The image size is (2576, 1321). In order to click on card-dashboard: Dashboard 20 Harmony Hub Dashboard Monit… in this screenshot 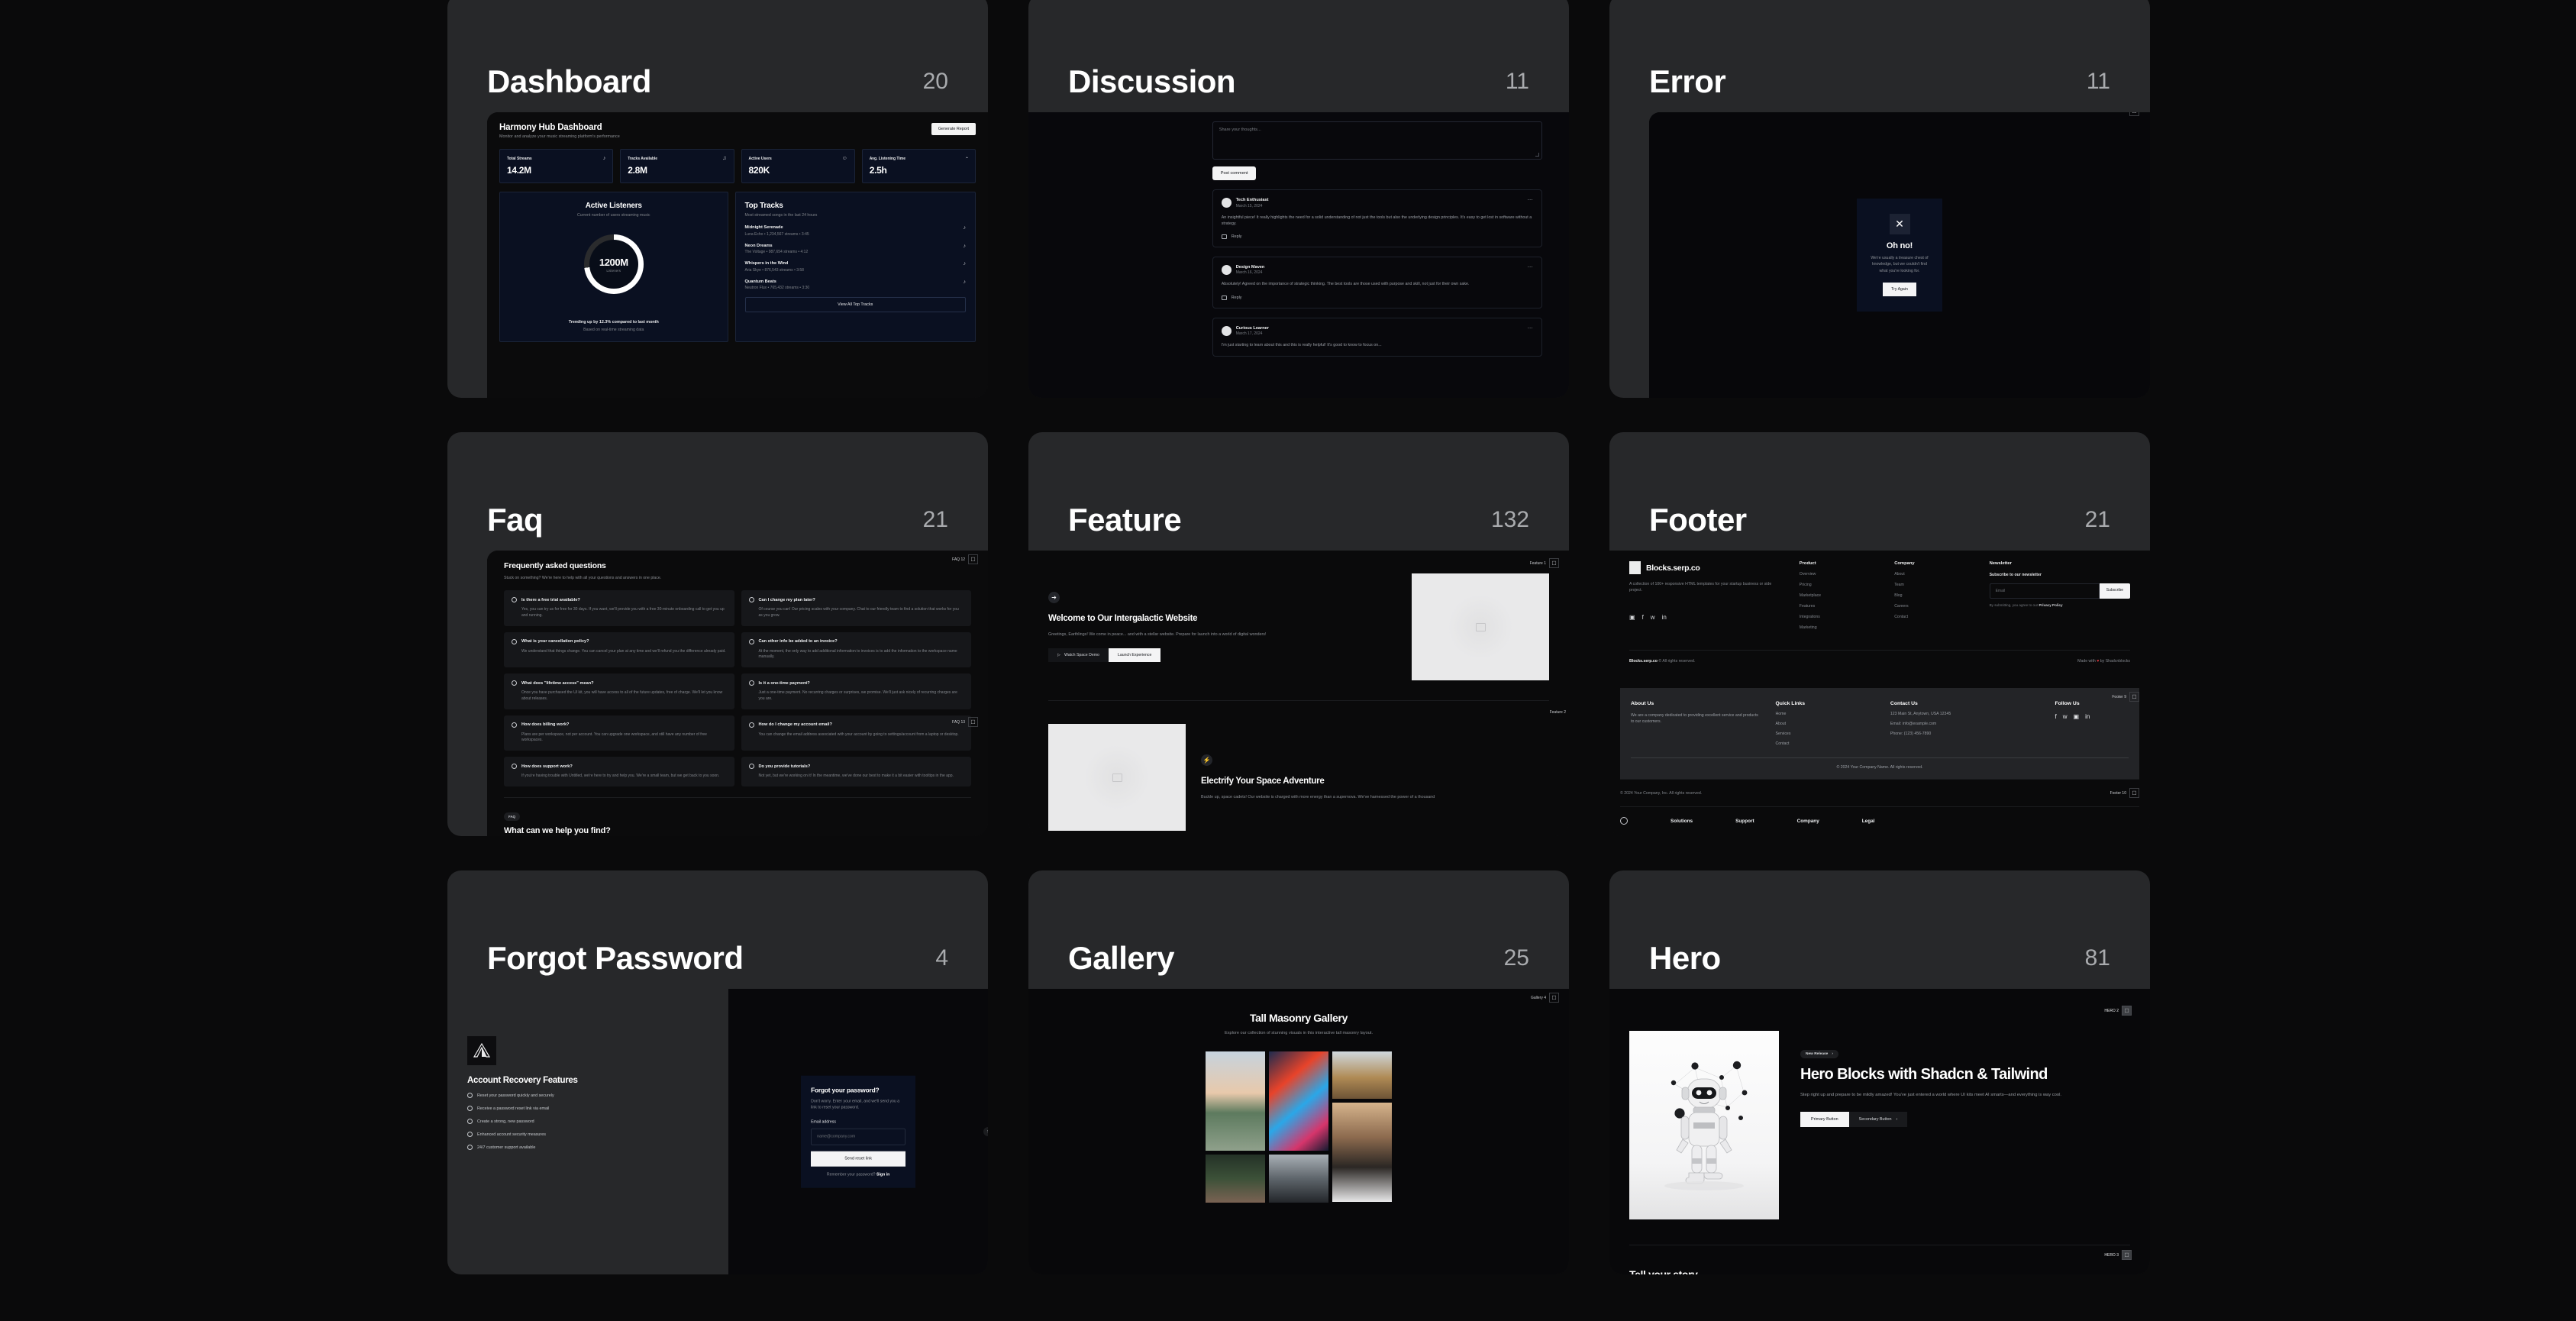, I will do `click(717, 199)`.